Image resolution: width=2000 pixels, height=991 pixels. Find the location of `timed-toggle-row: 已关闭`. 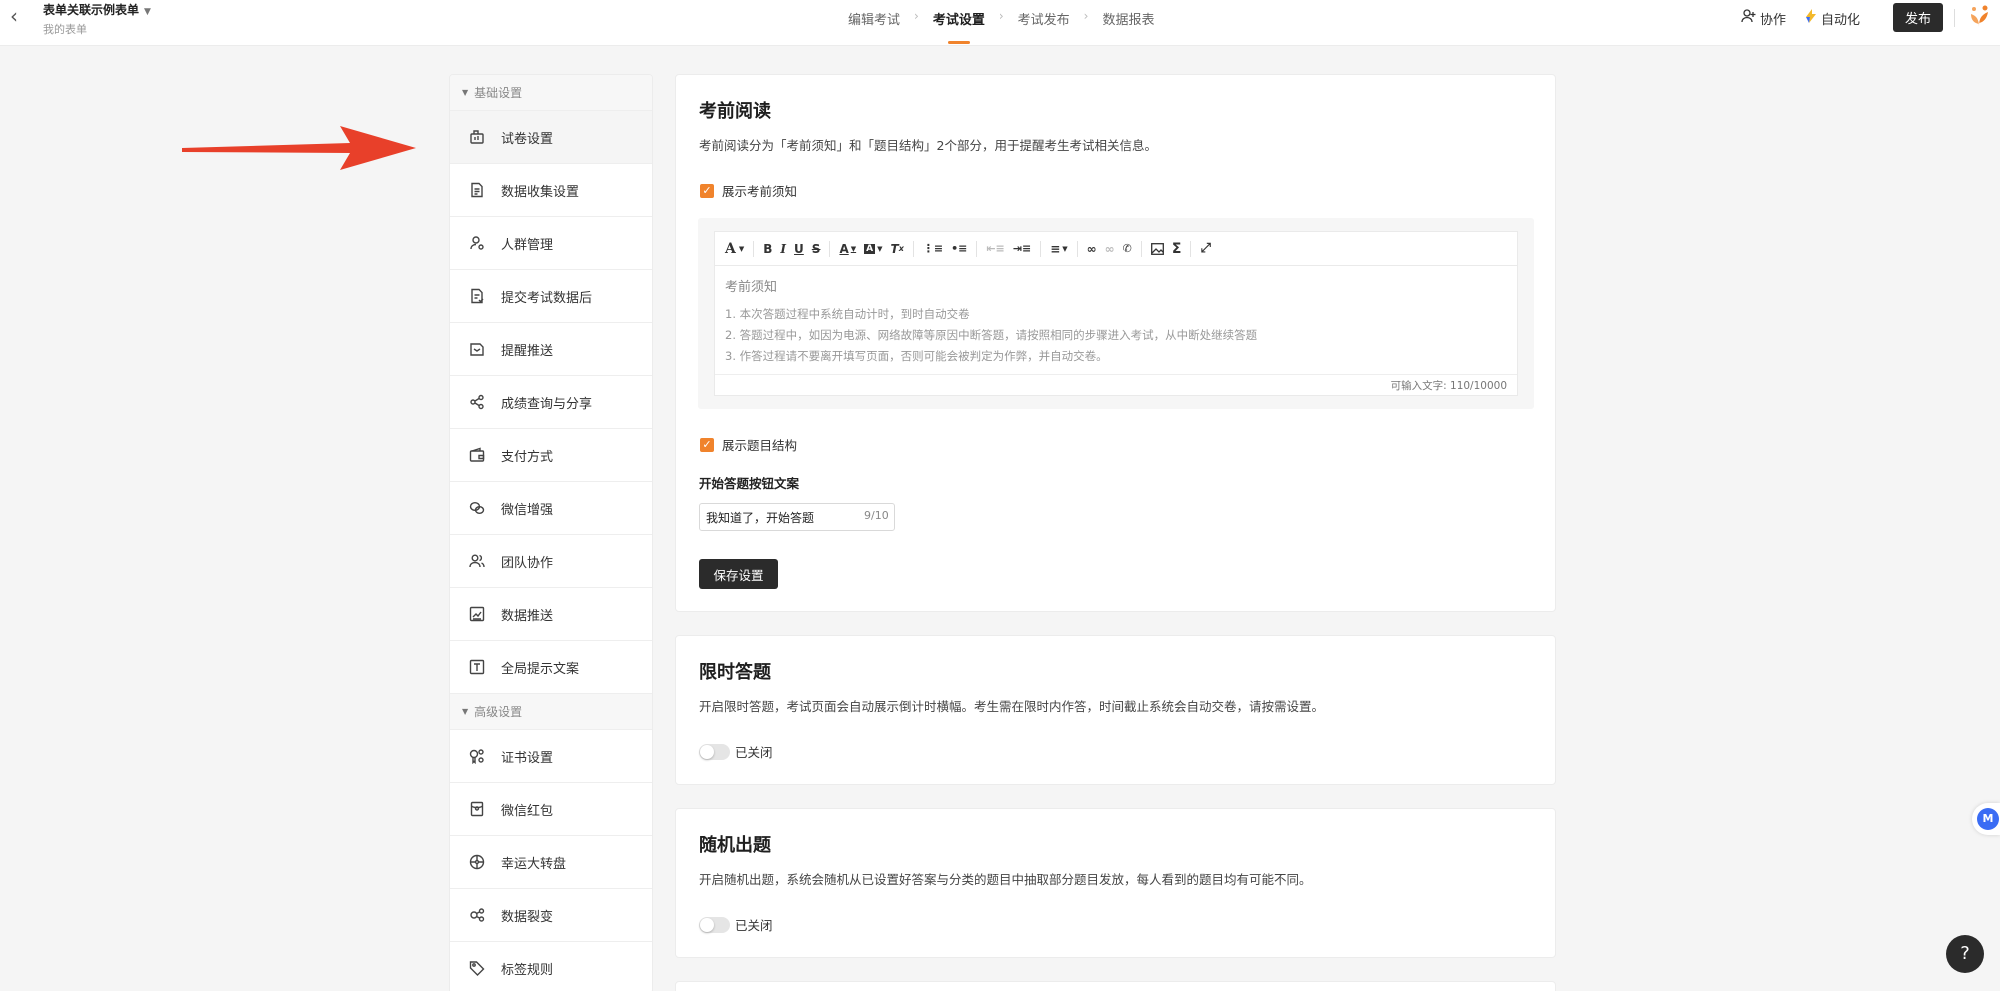

timed-toggle-row: 已关闭 is located at coordinates (736, 751).